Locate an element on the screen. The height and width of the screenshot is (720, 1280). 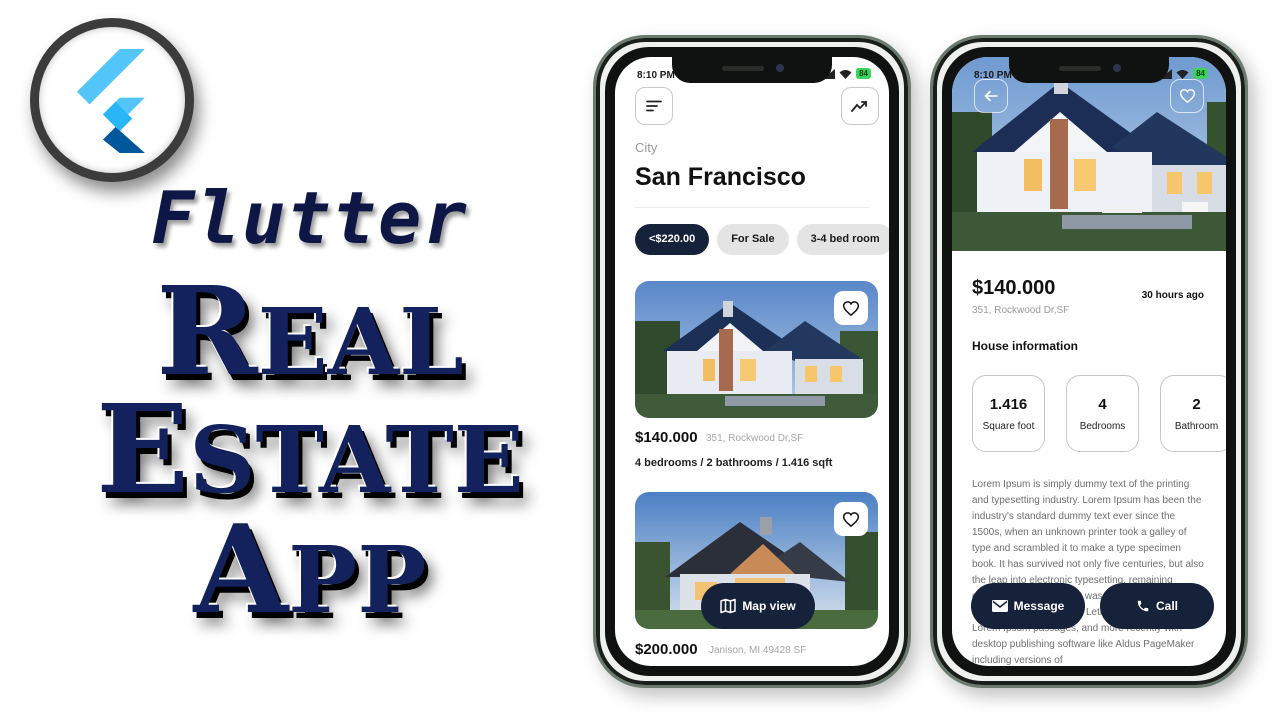
filter-chips: <$220.00 For Sale 3-4 bed room Ga is located at coordinates (762, 239).